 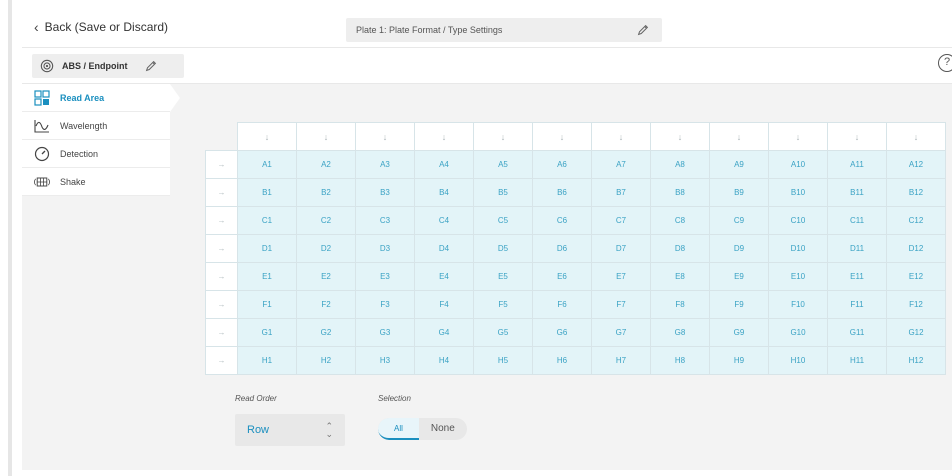 What do you see at coordinates (267, 360) in the screenshot?
I see `plate-well: H1` at bounding box center [267, 360].